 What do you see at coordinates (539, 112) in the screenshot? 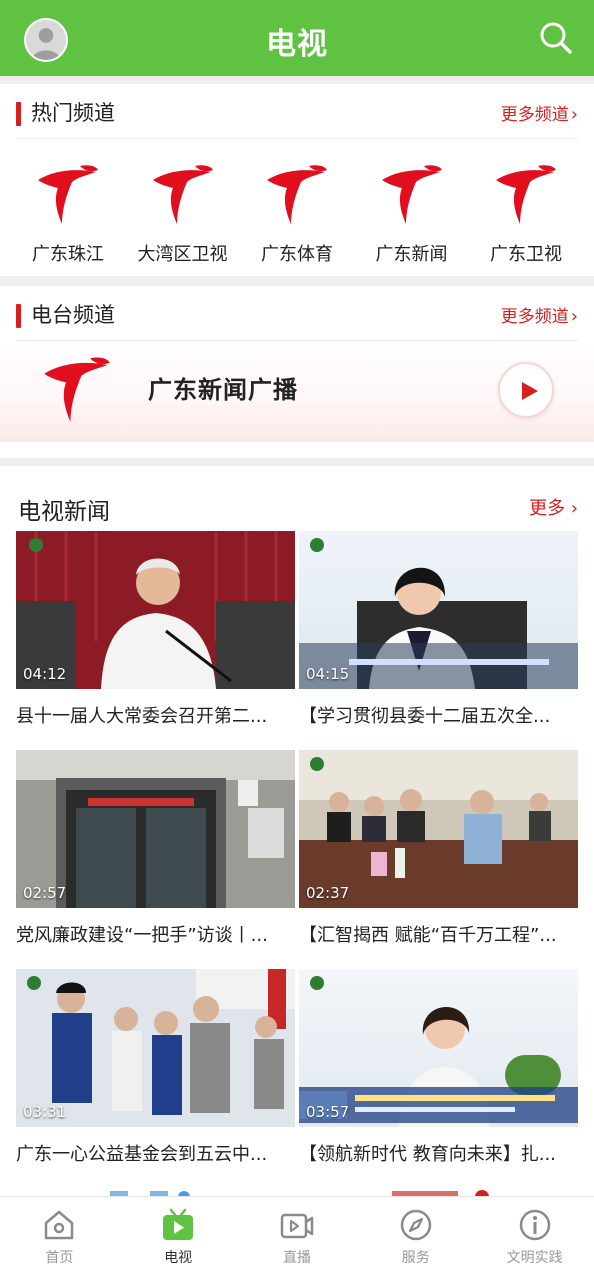
I see `hot-channels-more-link: 更多频道 ›` at bounding box center [539, 112].